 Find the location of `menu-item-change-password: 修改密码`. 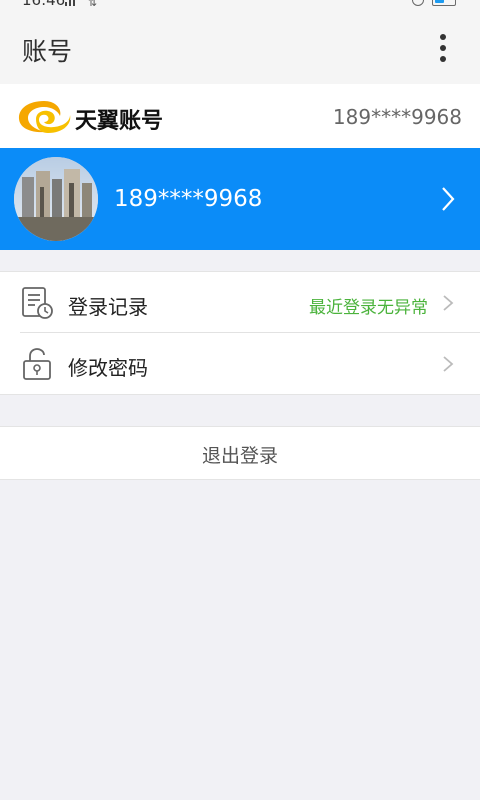

menu-item-change-password: 修改密码 is located at coordinates (240, 363).